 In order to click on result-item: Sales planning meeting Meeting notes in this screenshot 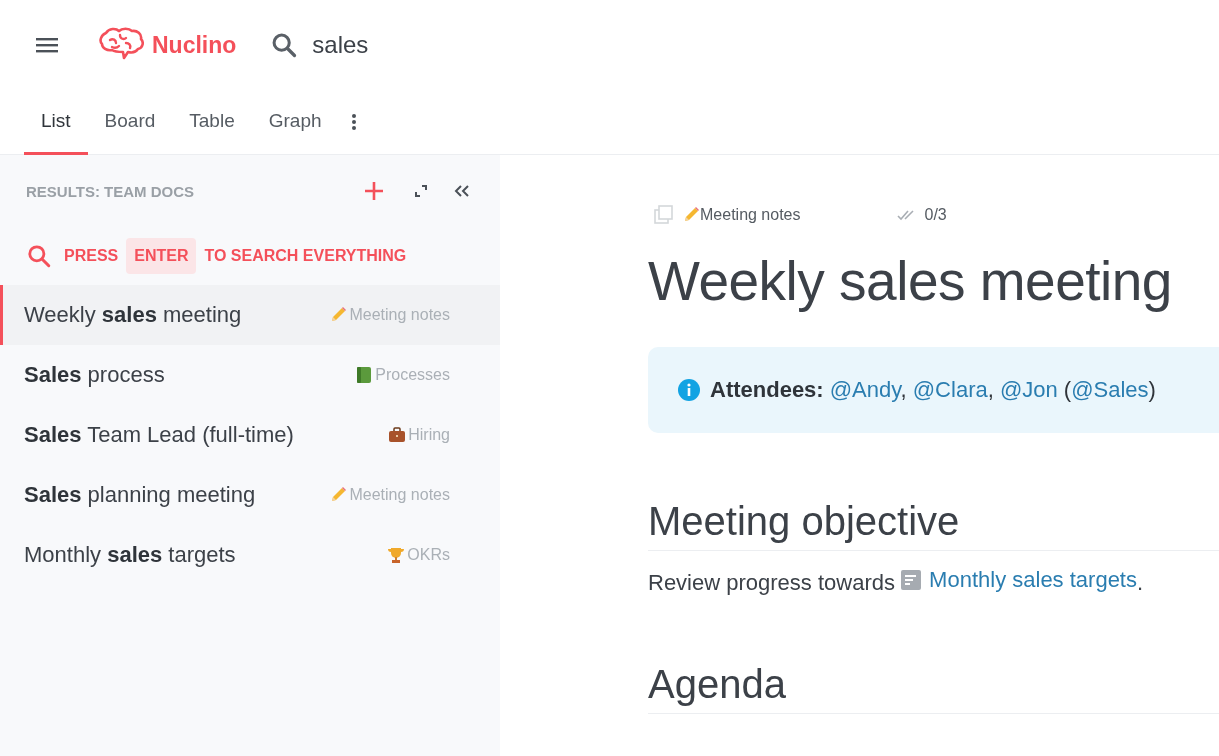, I will do `click(250, 495)`.